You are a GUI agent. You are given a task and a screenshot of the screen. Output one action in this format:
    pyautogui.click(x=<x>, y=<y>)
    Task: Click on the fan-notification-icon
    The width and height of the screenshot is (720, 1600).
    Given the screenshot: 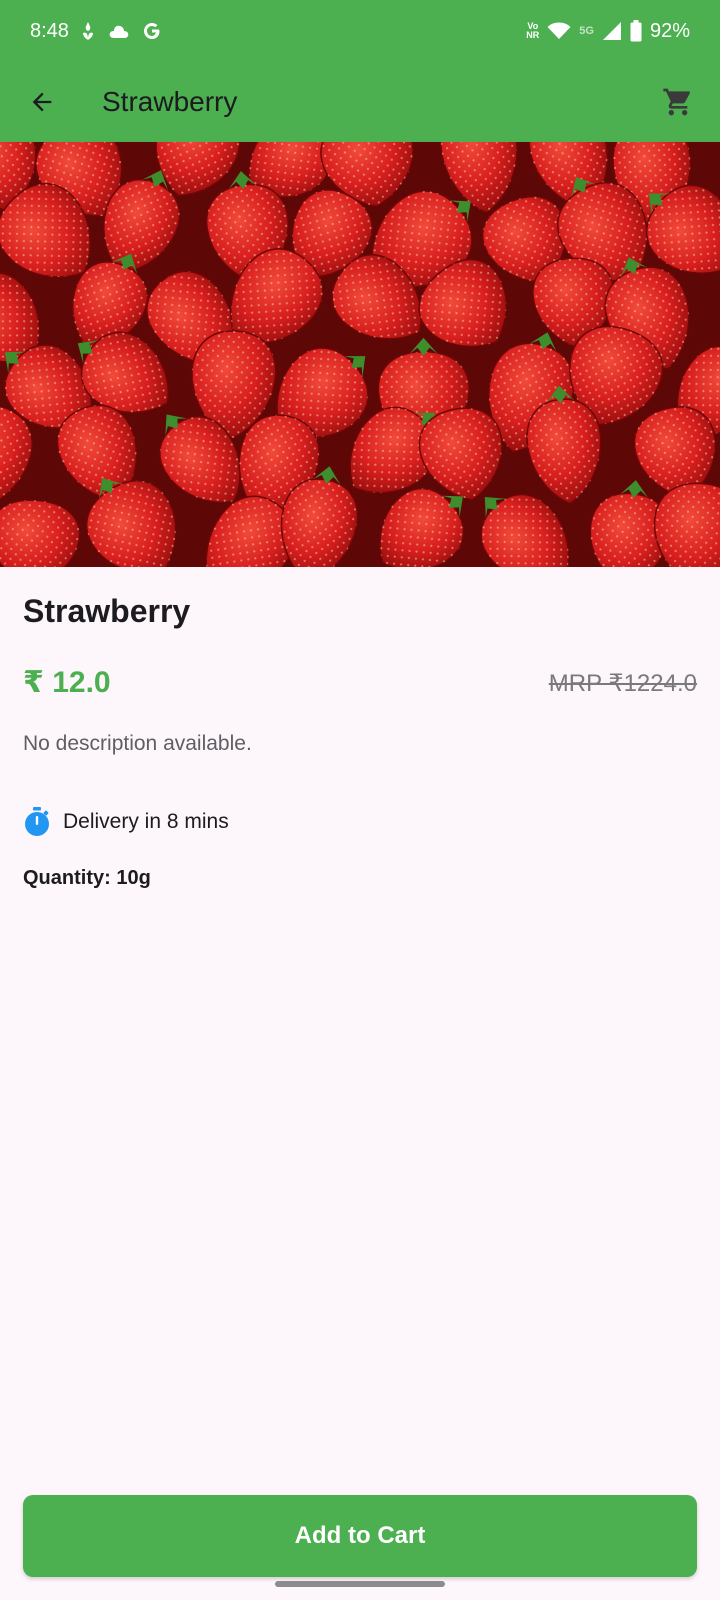 What is the action you would take?
    pyautogui.click(x=88, y=31)
    